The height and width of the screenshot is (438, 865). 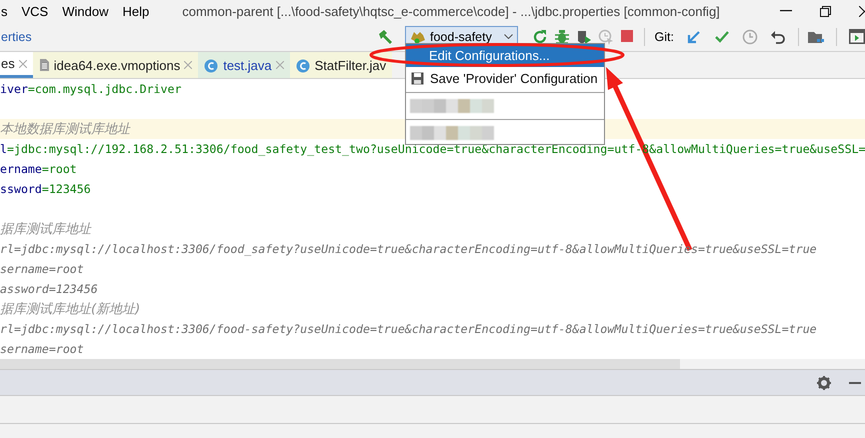 I want to click on menu-item: Help, so click(x=135, y=11).